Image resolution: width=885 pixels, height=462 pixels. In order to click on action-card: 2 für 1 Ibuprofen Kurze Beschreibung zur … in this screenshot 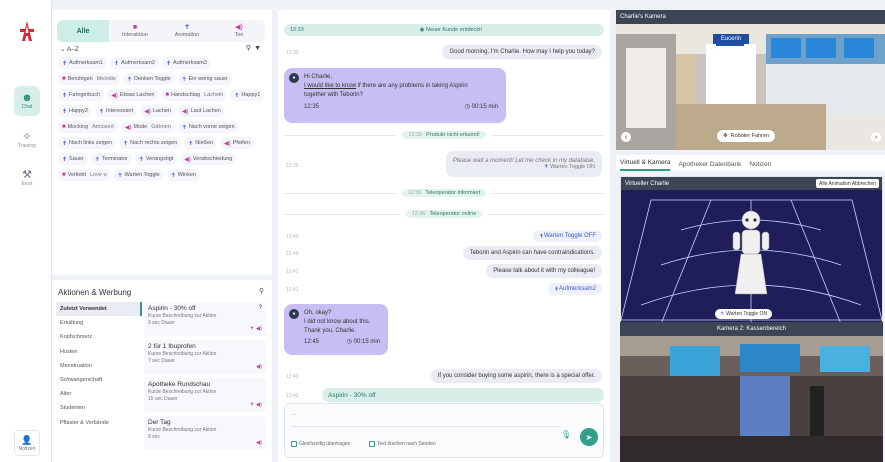, I will do `click(205, 357)`.